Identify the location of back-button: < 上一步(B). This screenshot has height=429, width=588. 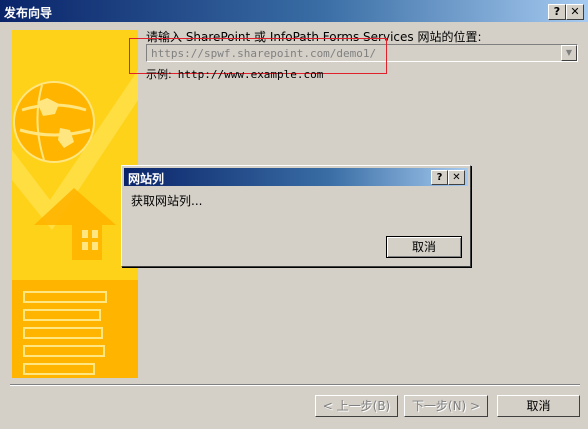
(356, 406).